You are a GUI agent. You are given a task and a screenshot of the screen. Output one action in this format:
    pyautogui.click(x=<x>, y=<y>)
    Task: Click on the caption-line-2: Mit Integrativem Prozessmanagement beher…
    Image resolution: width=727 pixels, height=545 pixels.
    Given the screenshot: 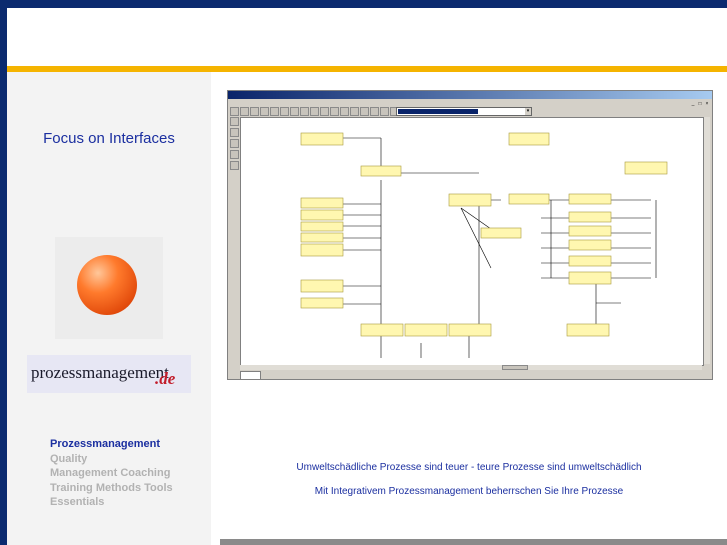 What is the action you would take?
    pyautogui.click(x=469, y=491)
    